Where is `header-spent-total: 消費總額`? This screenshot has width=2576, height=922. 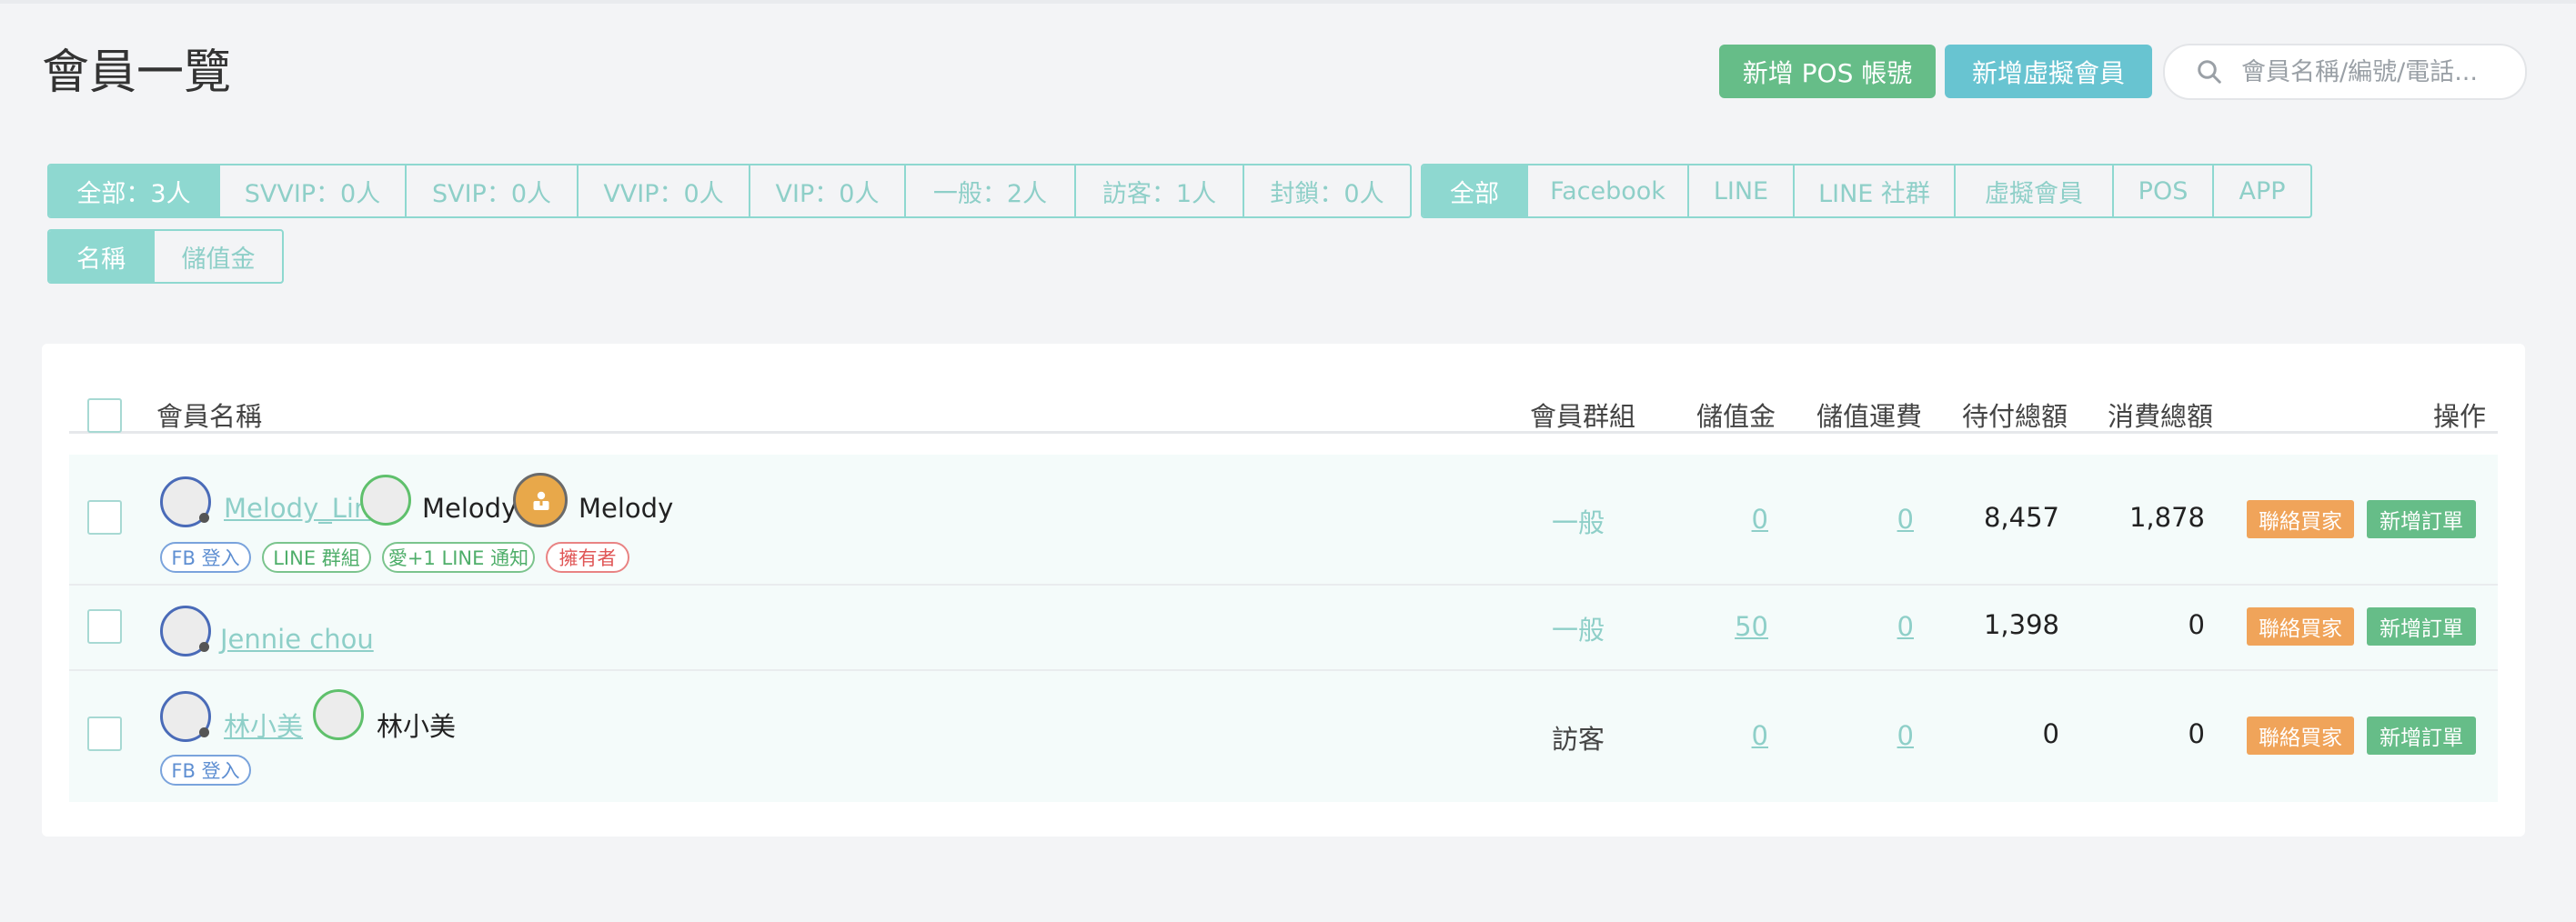
header-spent-total: 消費總額 is located at coordinates (2161, 416).